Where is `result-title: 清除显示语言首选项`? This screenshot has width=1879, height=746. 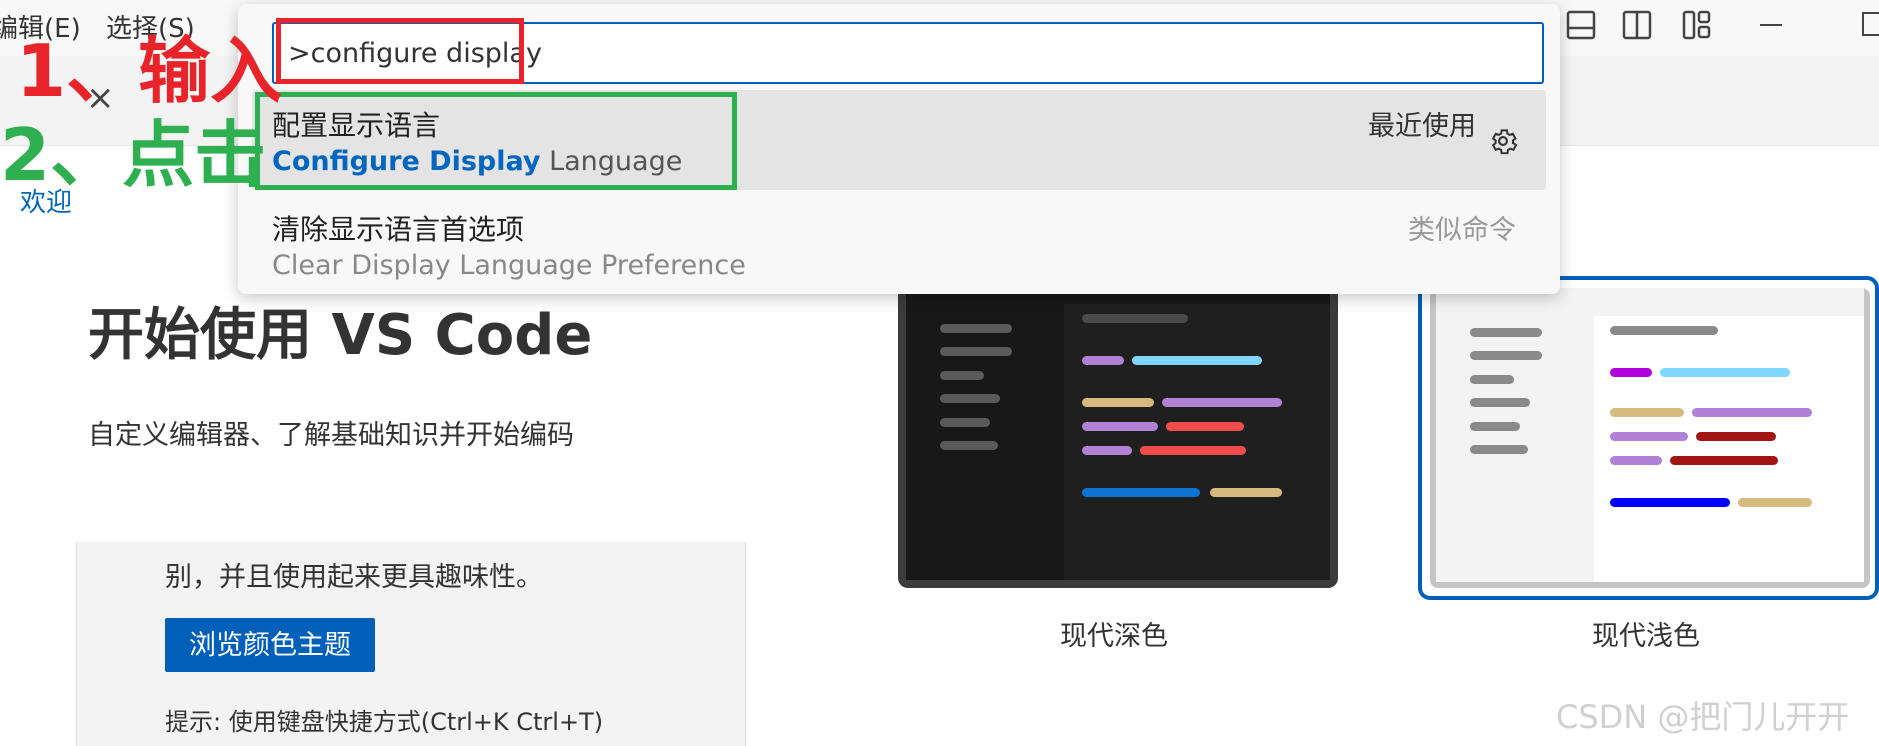 result-title: 清除显示语言首选项 is located at coordinates (398, 229).